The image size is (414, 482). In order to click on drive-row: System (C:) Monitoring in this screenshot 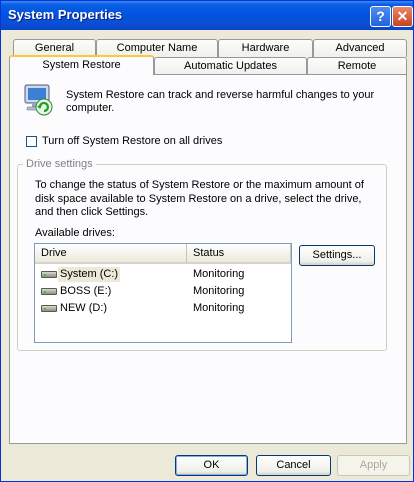, I will do `click(163, 274)`.